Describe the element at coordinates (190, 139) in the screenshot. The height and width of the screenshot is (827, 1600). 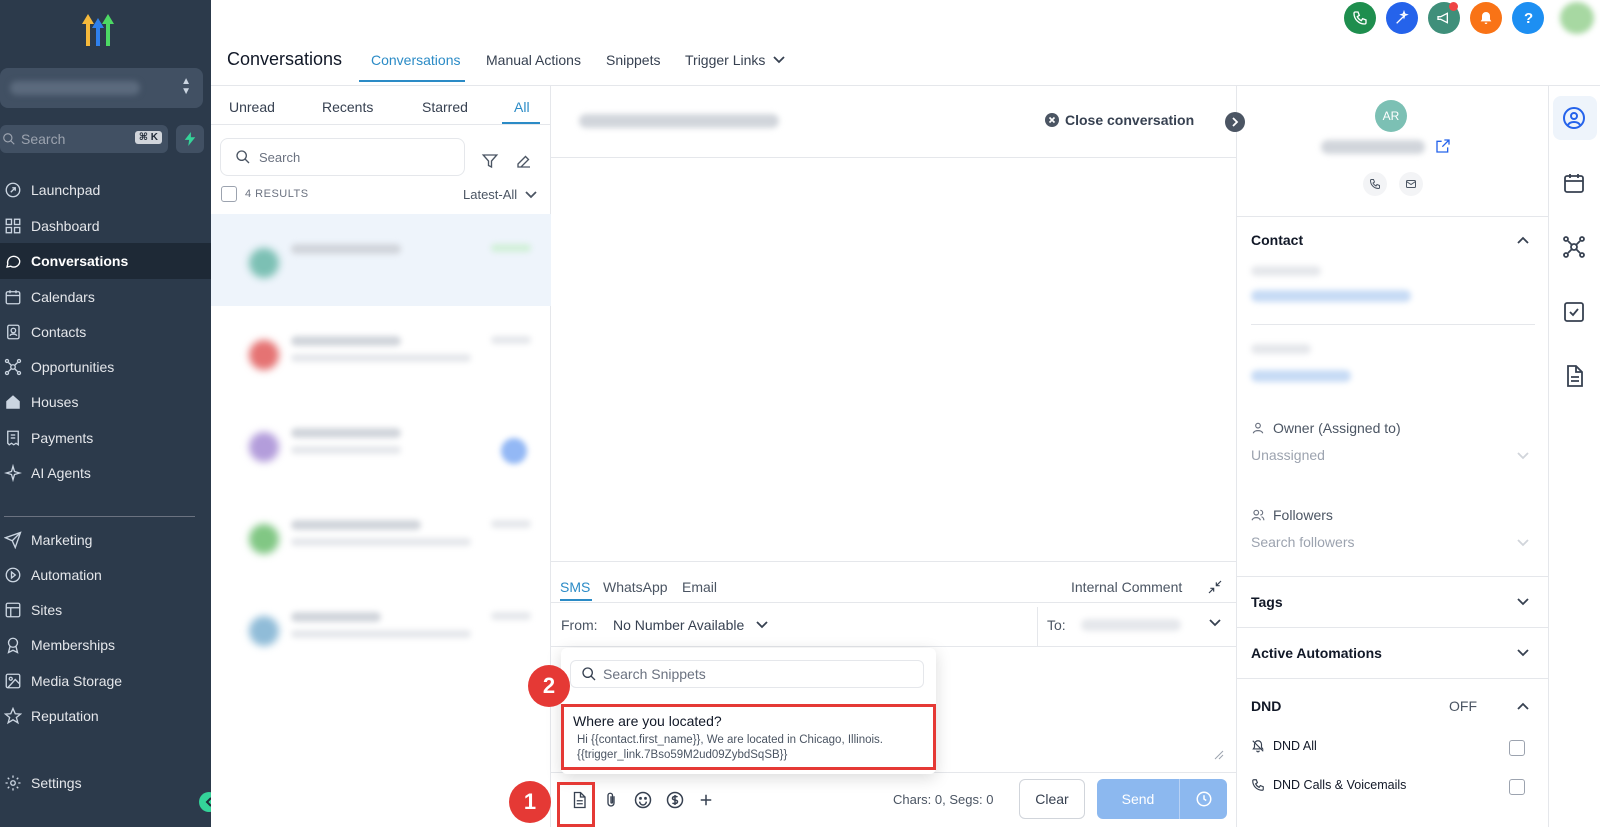
I see `quick-action-button` at that location.